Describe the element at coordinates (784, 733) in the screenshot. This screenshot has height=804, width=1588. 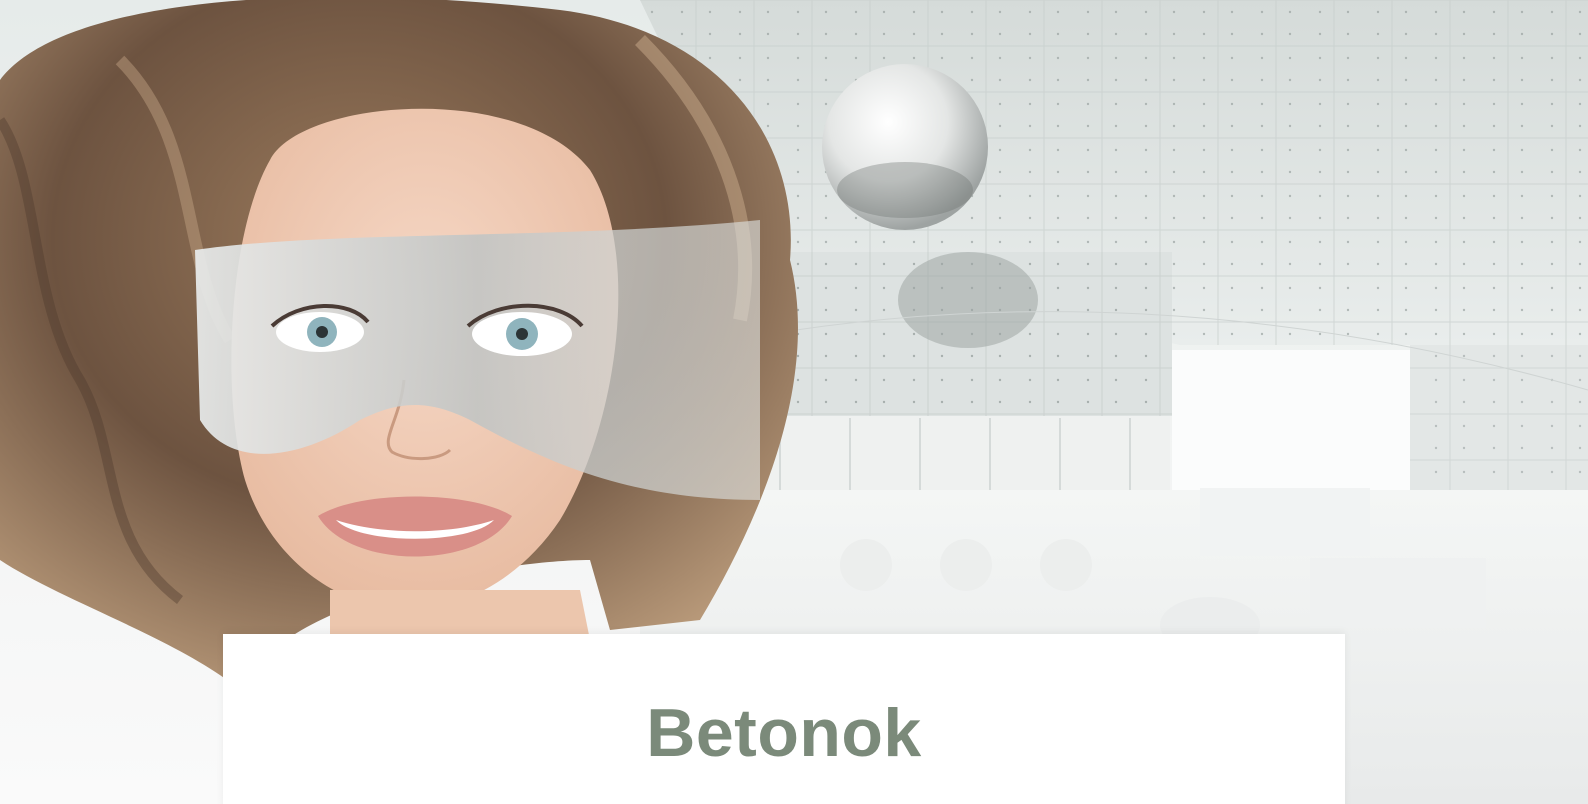
I see `page-title: Betonok` at that location.